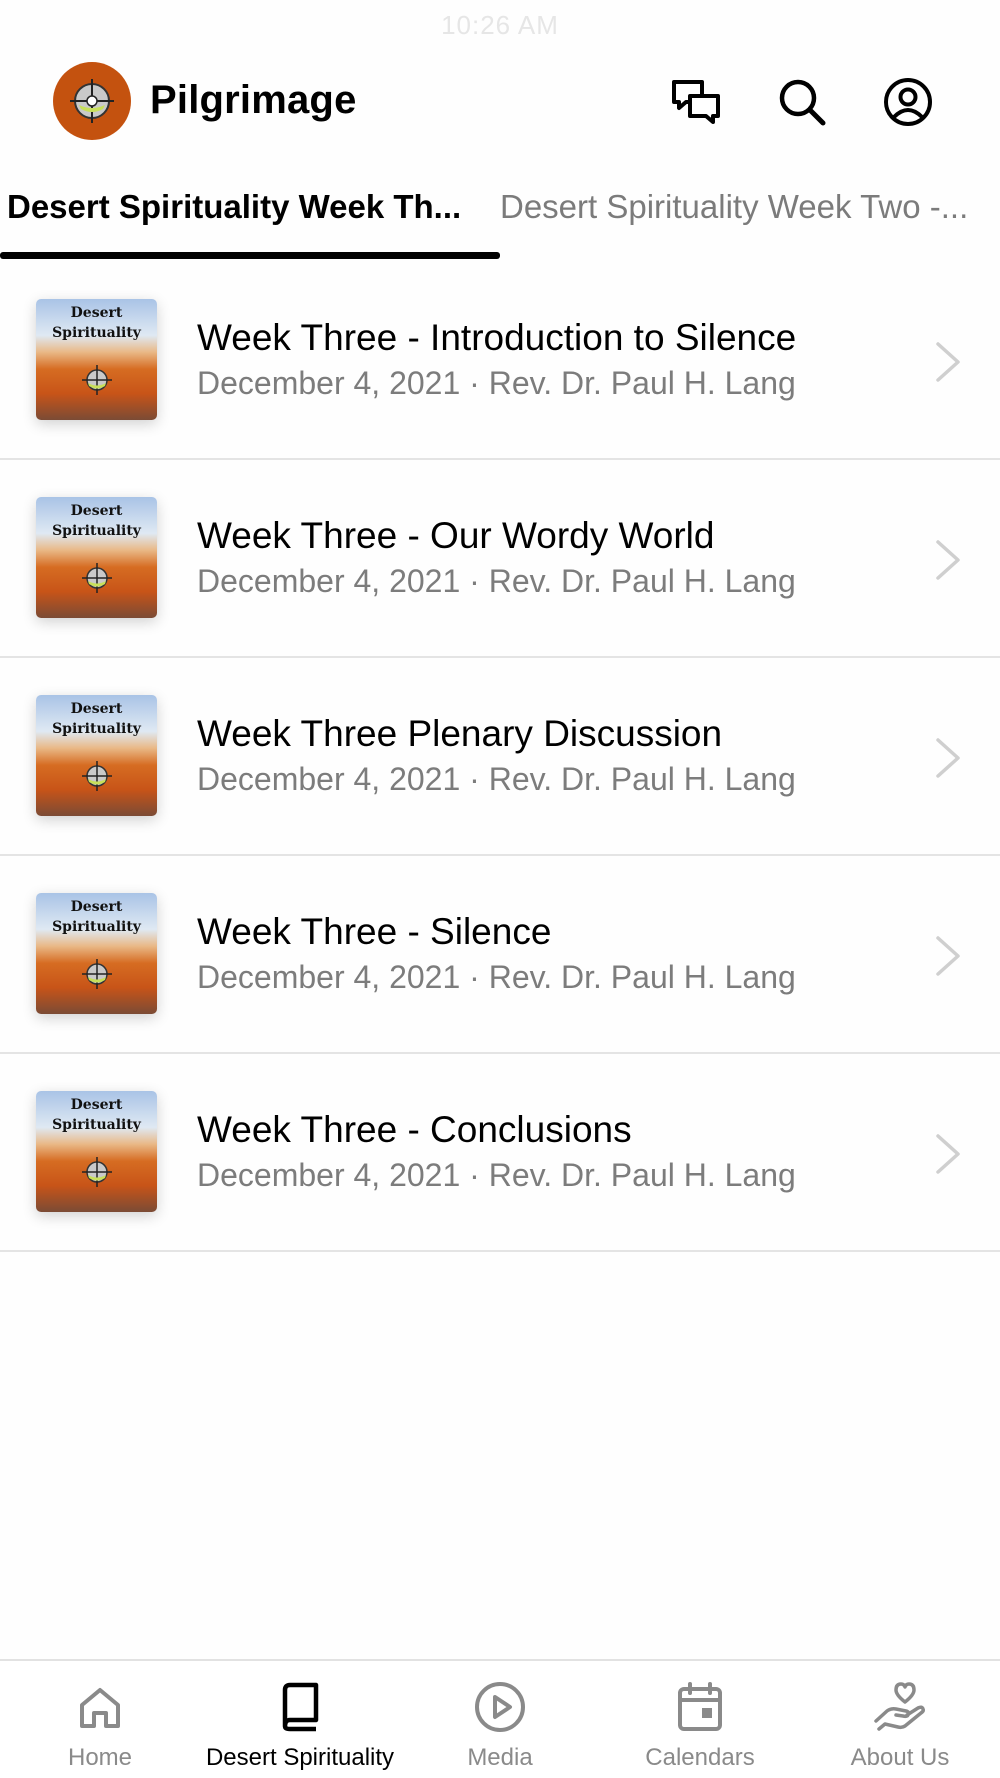  I want to click on book-icon, so click(300, 1707).